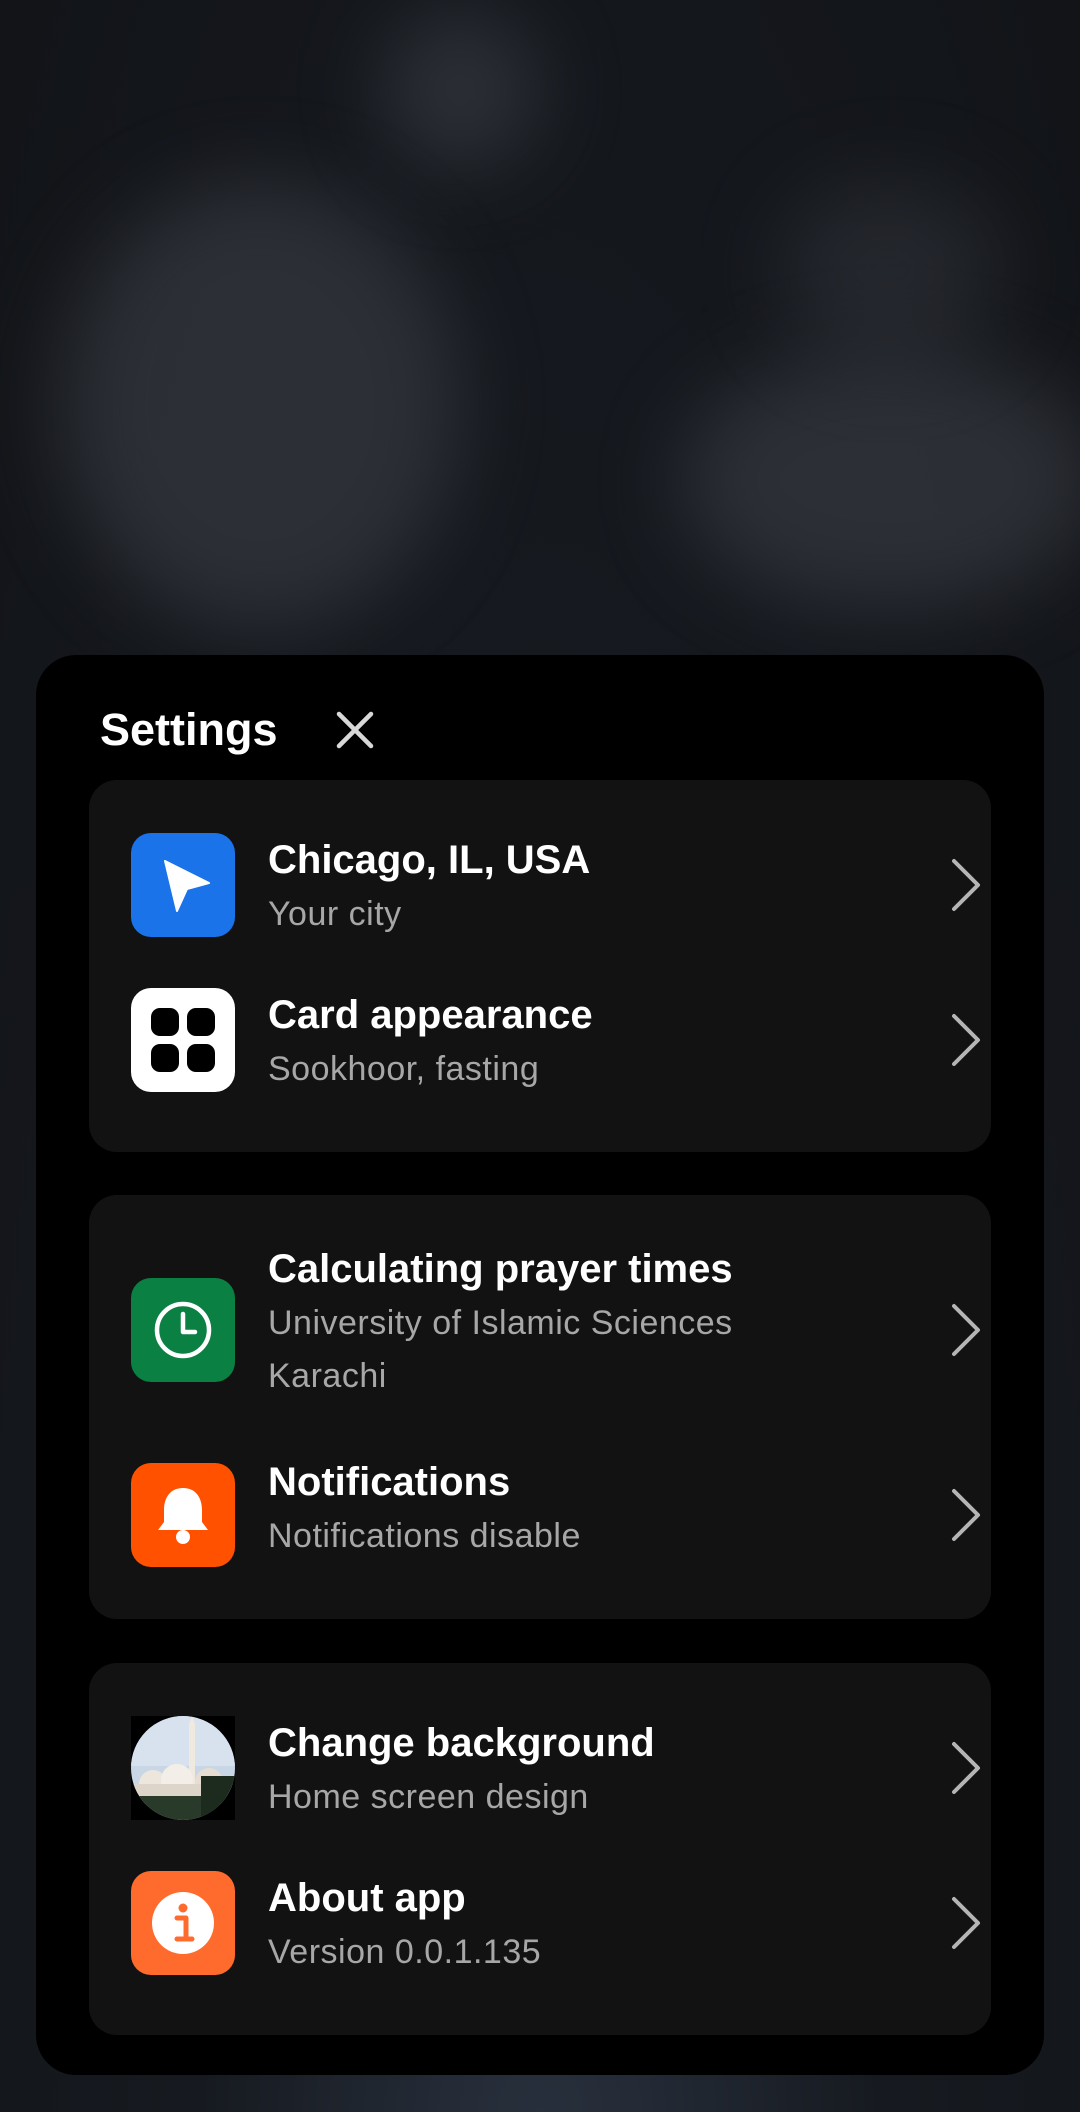 The height and width of the screenshot is (2112, 1080). I want to click on notifications-subtitle: Notifications disable, so click(424, 1536).